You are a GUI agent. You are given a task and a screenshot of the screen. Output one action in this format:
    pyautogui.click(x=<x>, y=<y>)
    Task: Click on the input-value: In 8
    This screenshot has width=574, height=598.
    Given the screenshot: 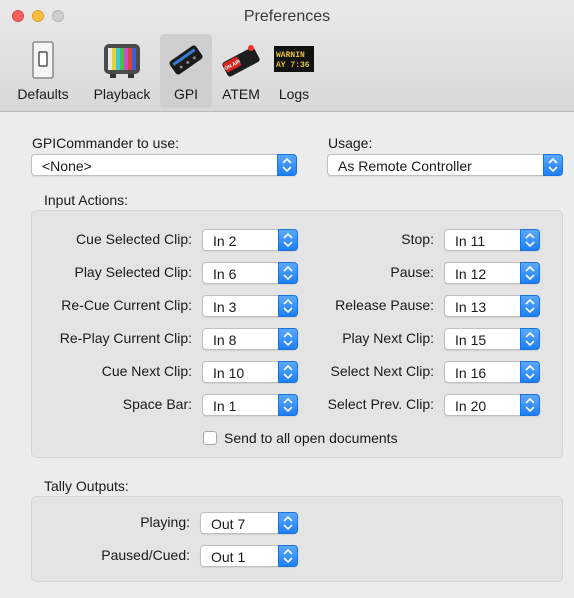 What is the action you would take?
    pyautogui.click(x=225, y=340)
    